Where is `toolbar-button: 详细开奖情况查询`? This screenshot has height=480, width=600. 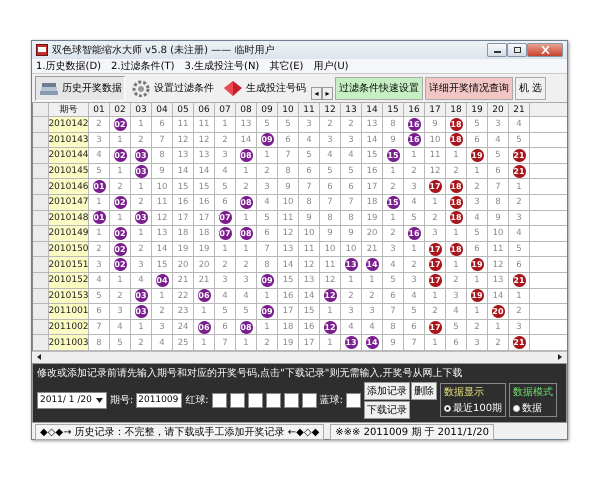
toolbar-button: 详细开奖情况查询 is located at coordinates (469, 88).